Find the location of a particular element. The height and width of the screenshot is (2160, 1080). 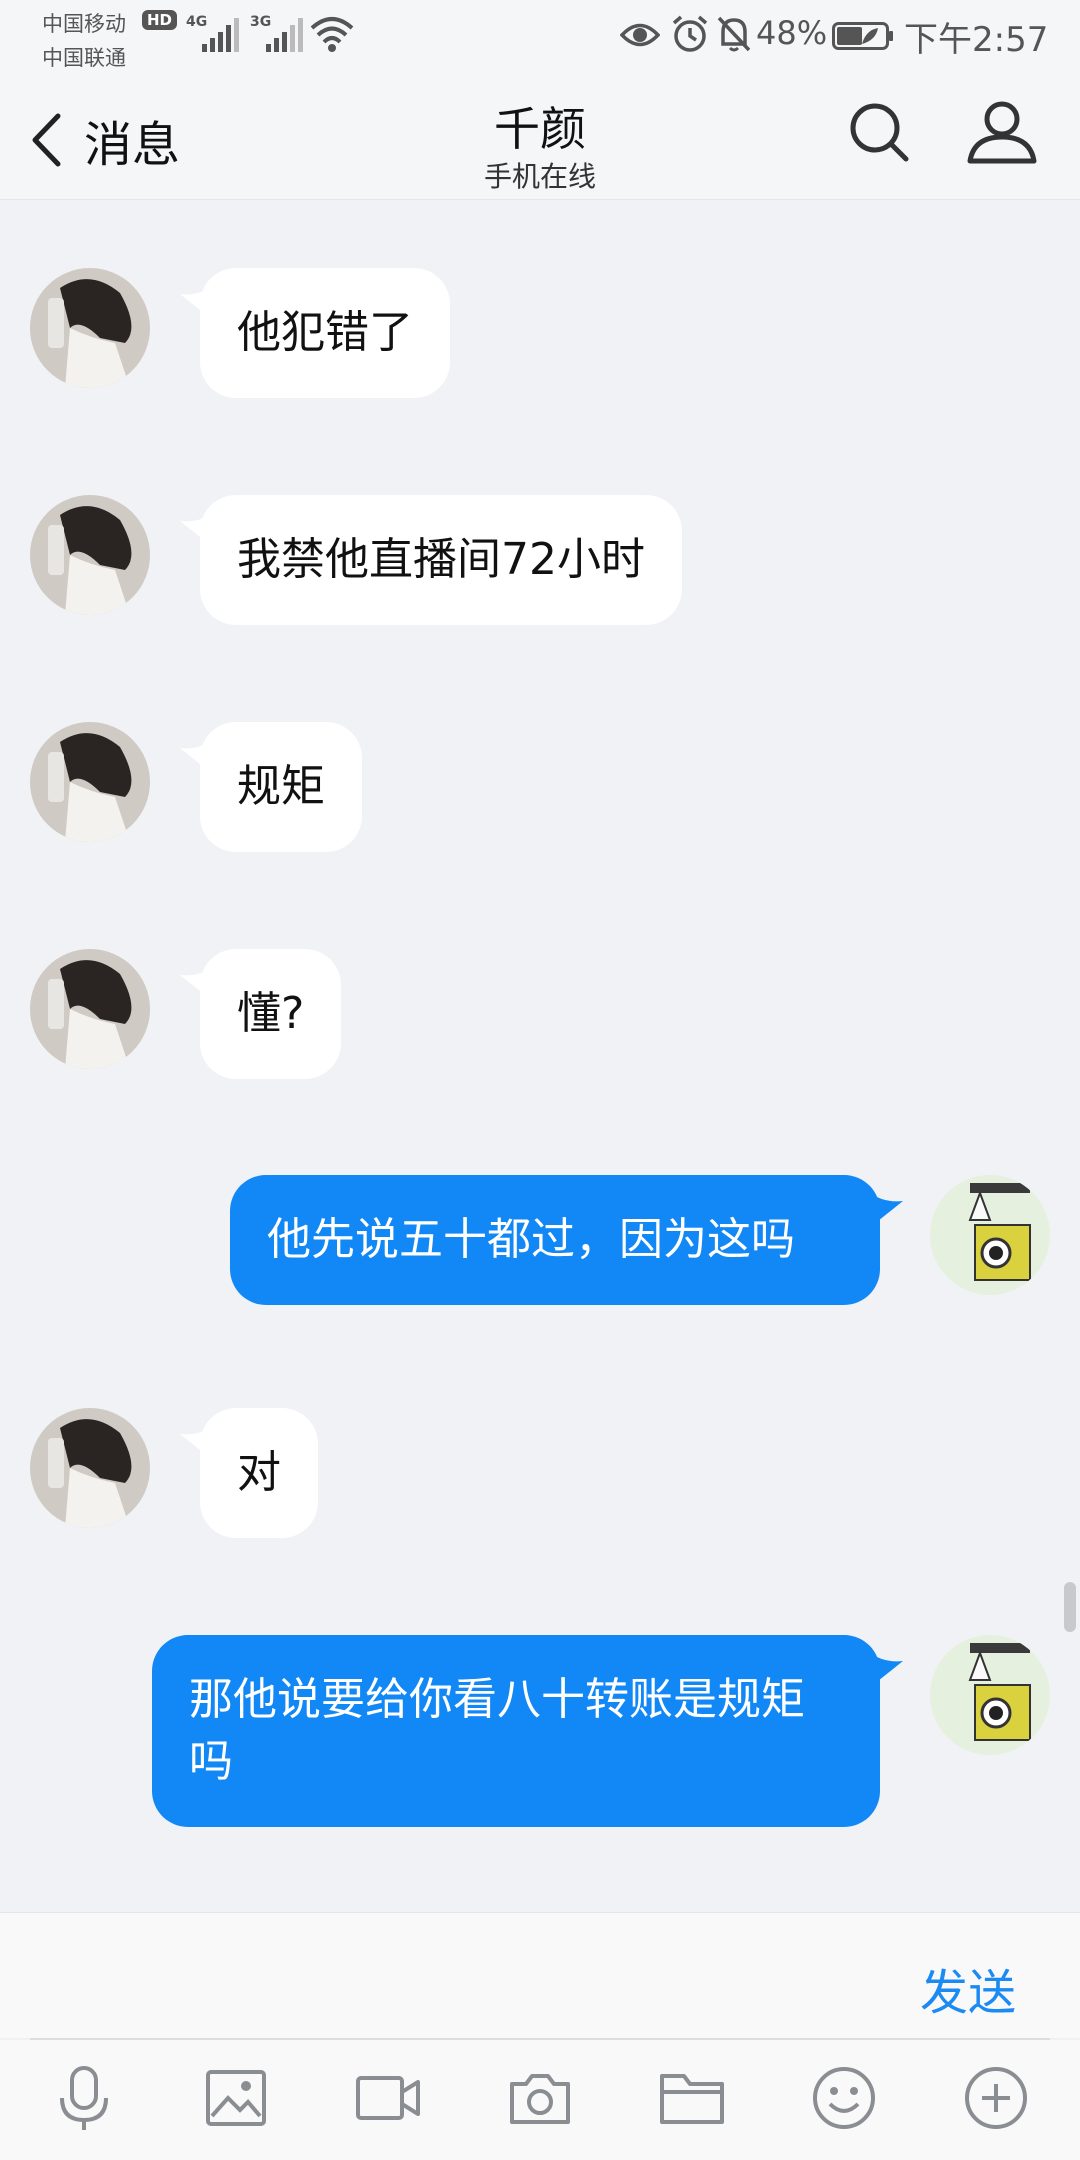

signal-strength-1-icon is located at coordinates (220, 34).